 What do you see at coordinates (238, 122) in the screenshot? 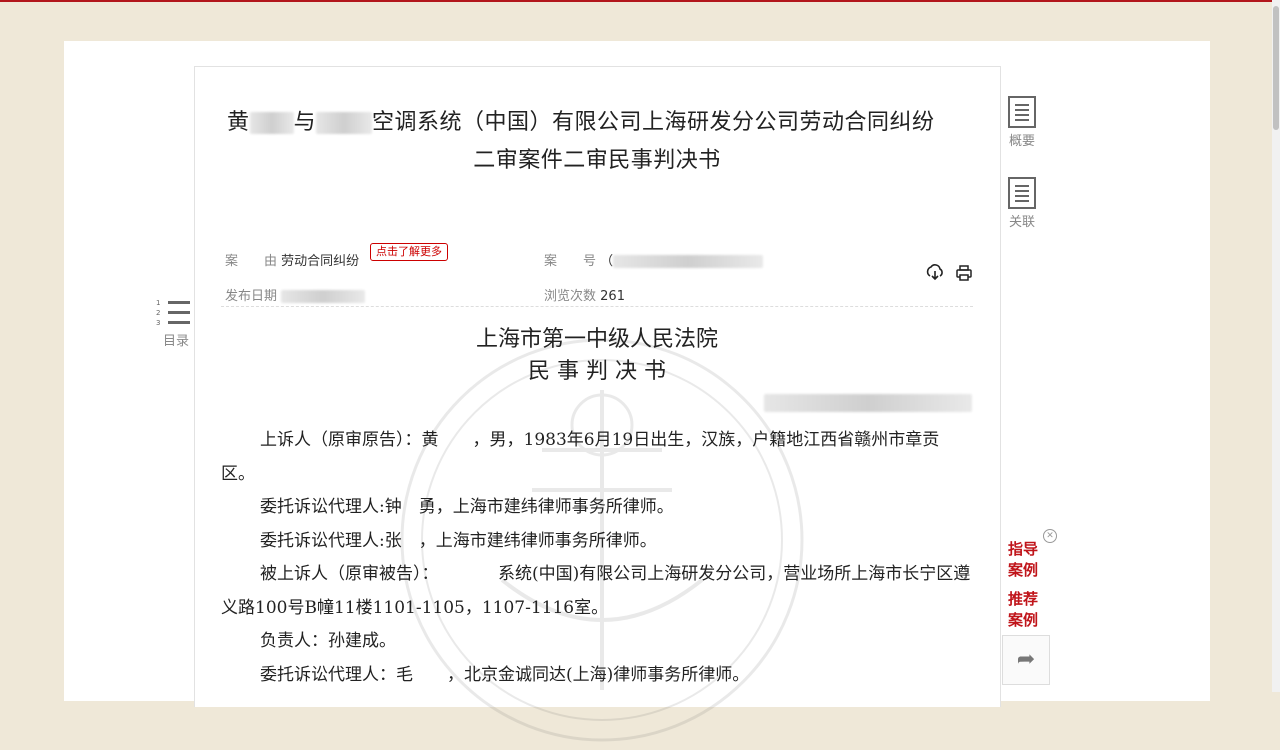
I see `title-text-part1: 黄` at bounding box center [238, 122].